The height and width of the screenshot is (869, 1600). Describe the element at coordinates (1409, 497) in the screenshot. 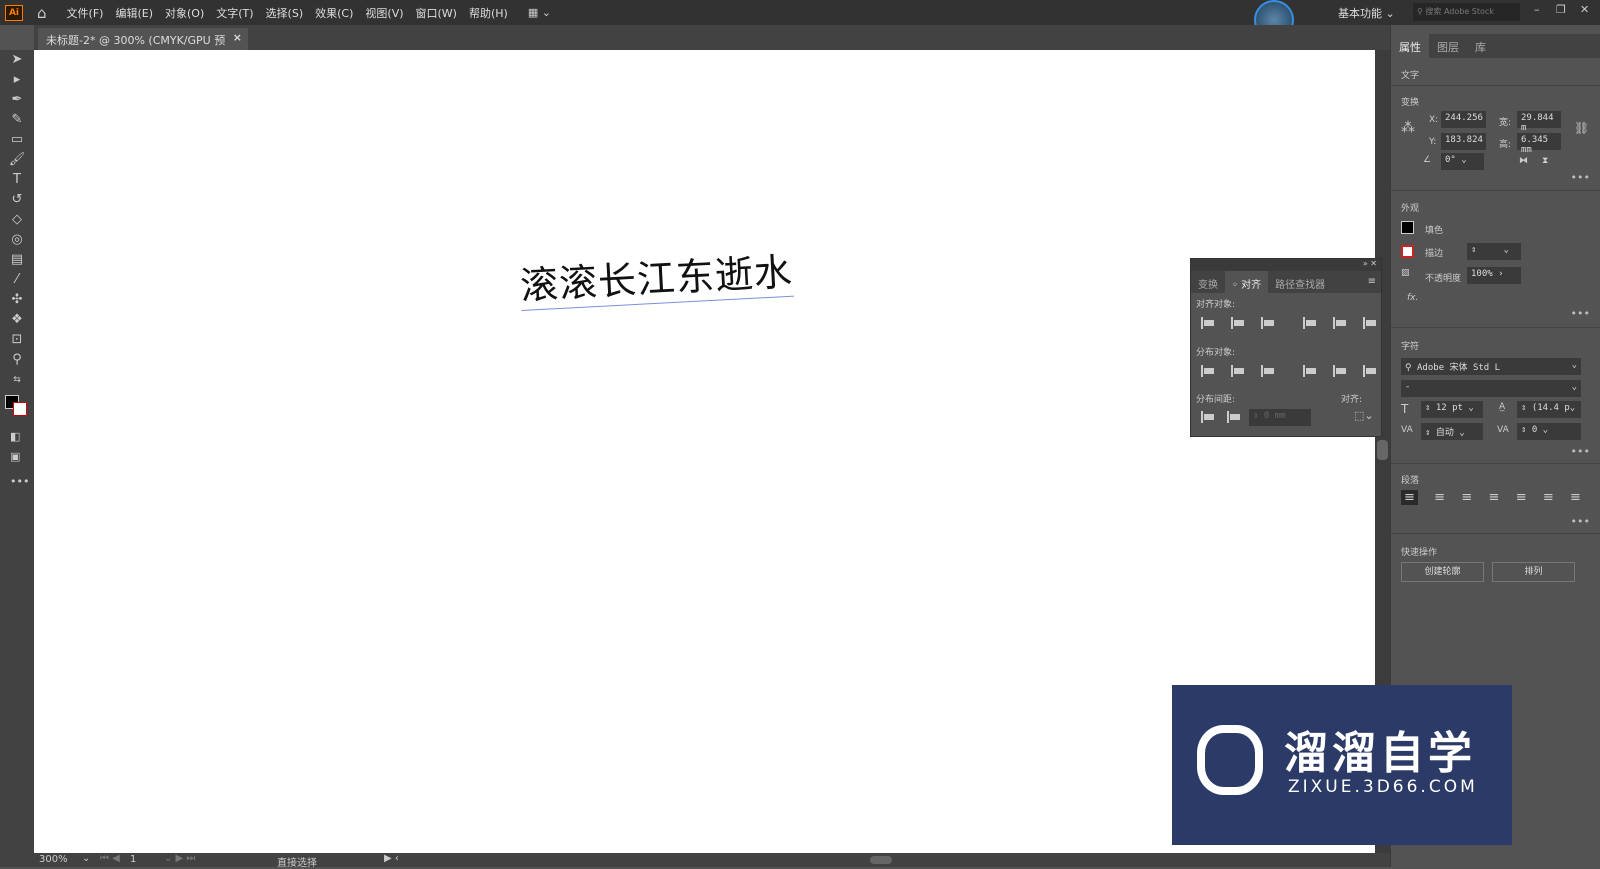

I see `align-left-icon: ≡` at that location.